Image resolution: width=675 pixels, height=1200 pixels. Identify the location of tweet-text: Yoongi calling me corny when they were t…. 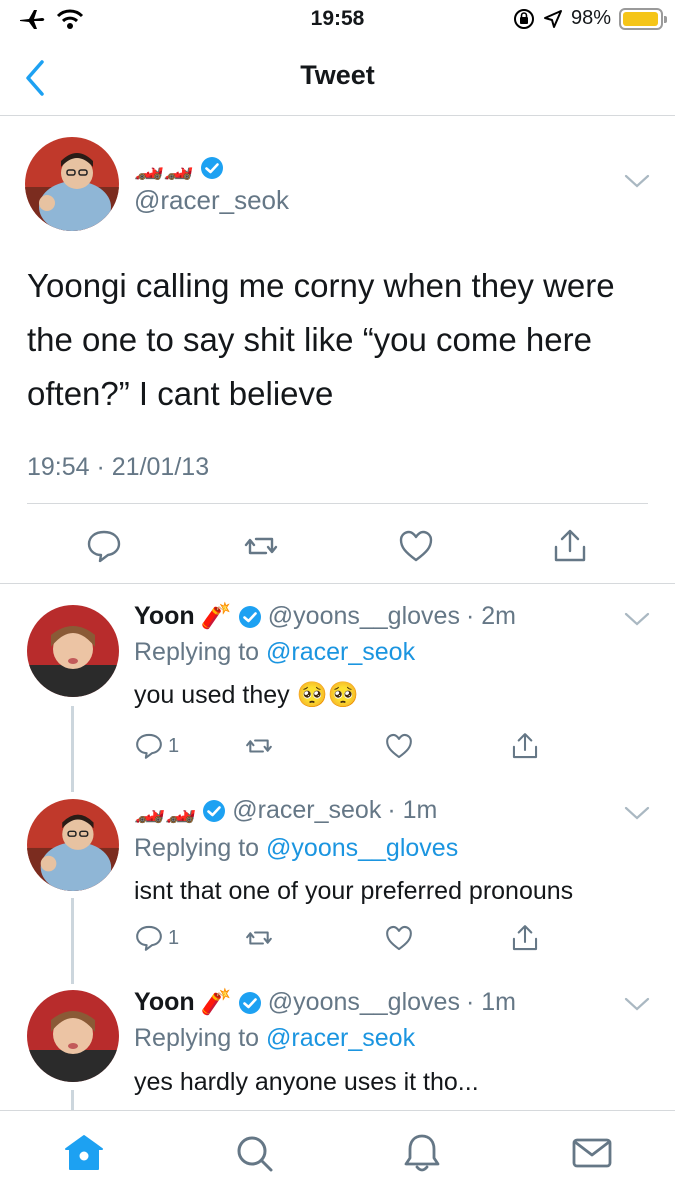
(321, 339).